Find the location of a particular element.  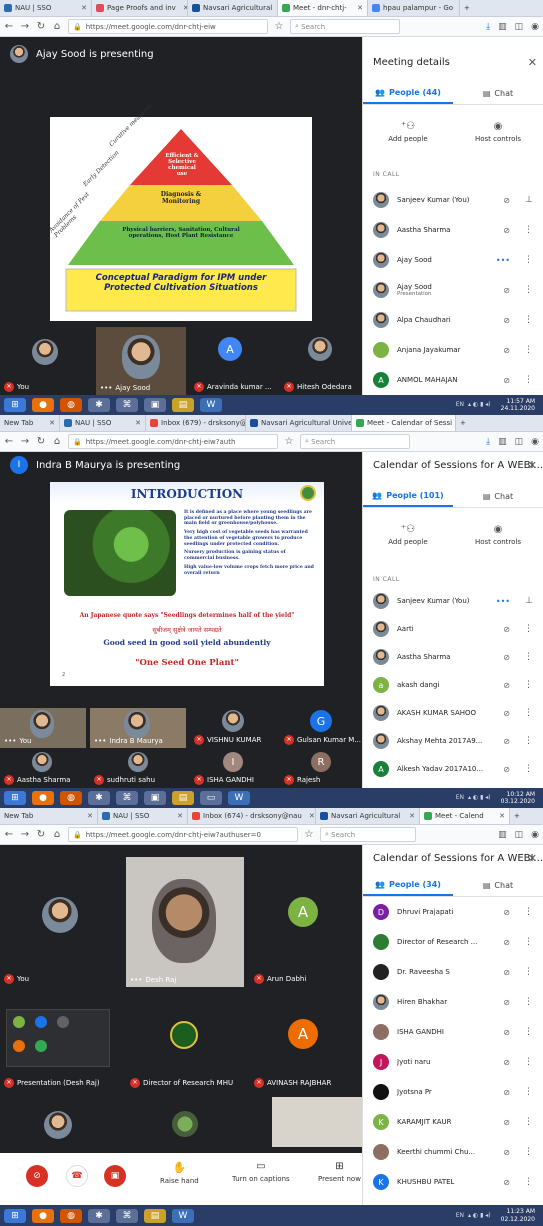

participant-row: Jyotsna Pr ⊘ ⋮ is located at coordinates (453, 1092).